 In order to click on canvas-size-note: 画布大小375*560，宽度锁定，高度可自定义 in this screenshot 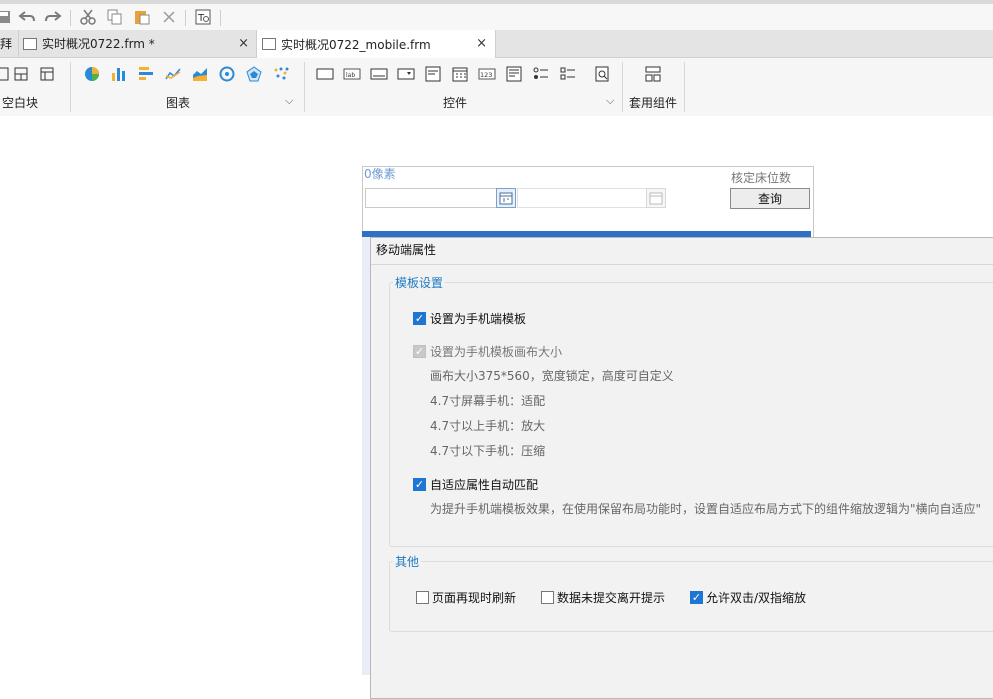, I will do `click(552, 376)`.